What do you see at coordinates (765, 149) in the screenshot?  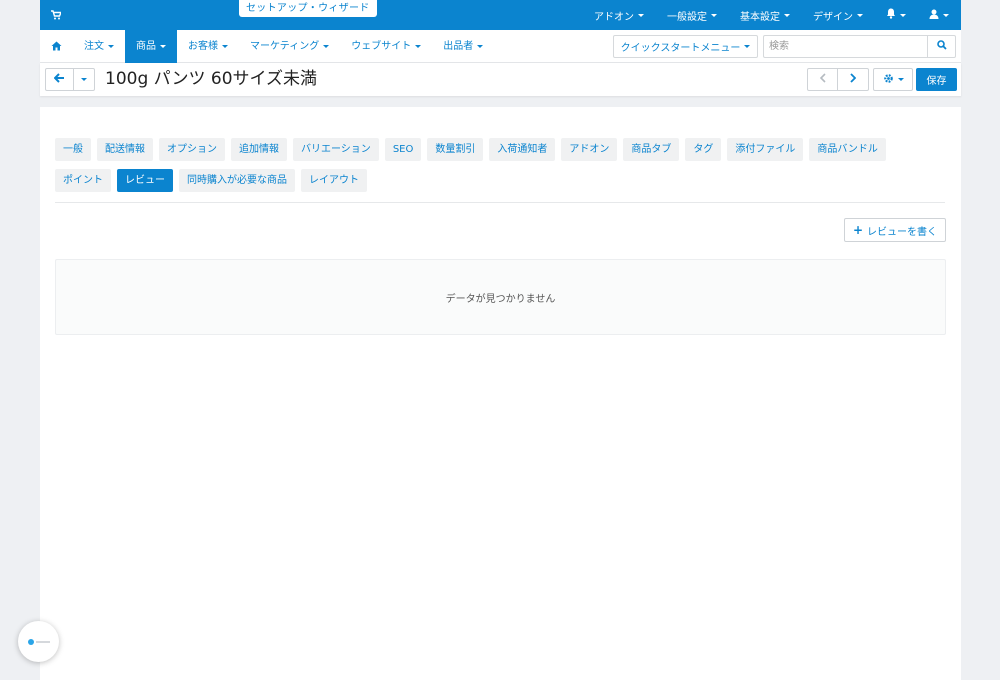 I see `tab-attachments: 添付ファイル` at bounding box center [765, 149].